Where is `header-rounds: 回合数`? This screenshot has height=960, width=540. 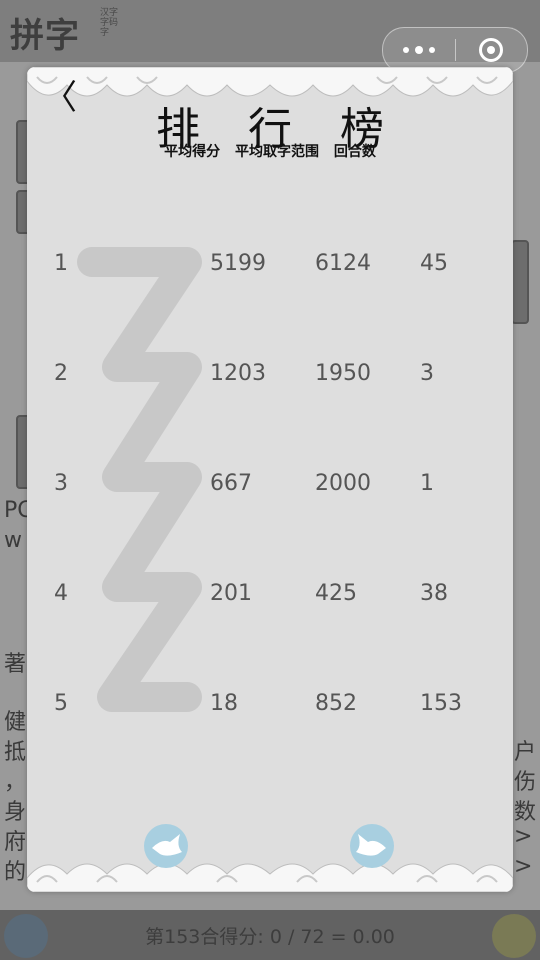
header-rounds: 回合数 is located at coordinates (354, 152).